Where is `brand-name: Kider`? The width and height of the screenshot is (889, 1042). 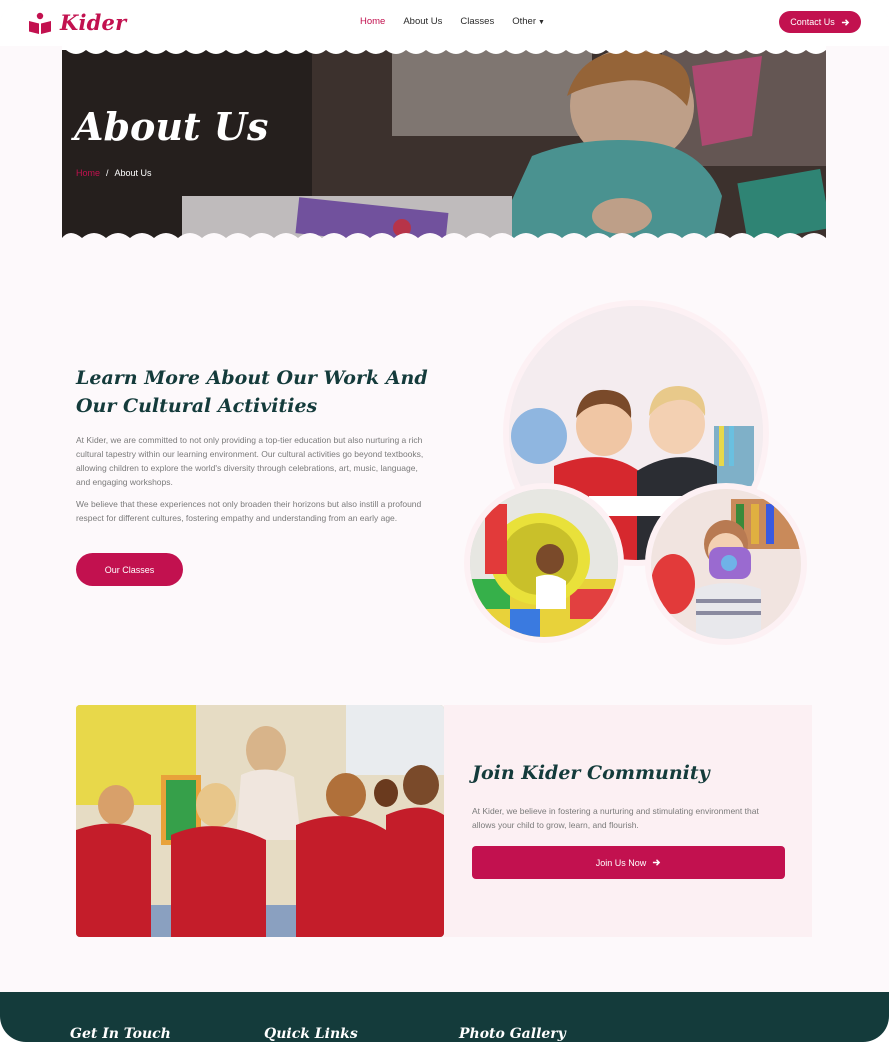 brand-name: Kider is located at coordinates (93, 22).